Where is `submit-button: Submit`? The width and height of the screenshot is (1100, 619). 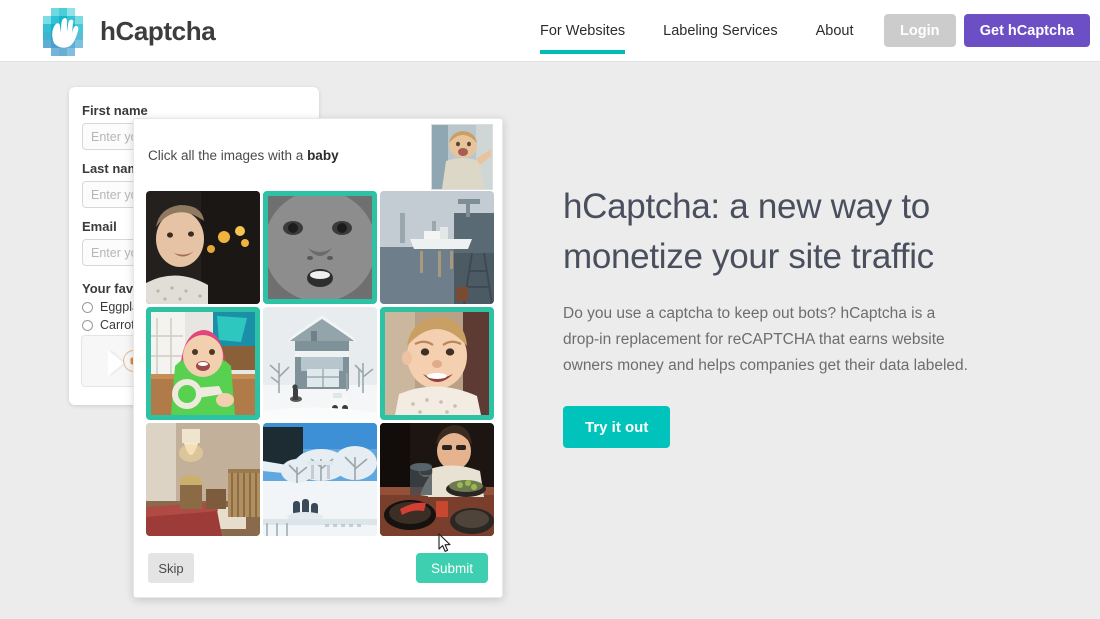 submit-button: Submit is located at coordinates (452, 568).